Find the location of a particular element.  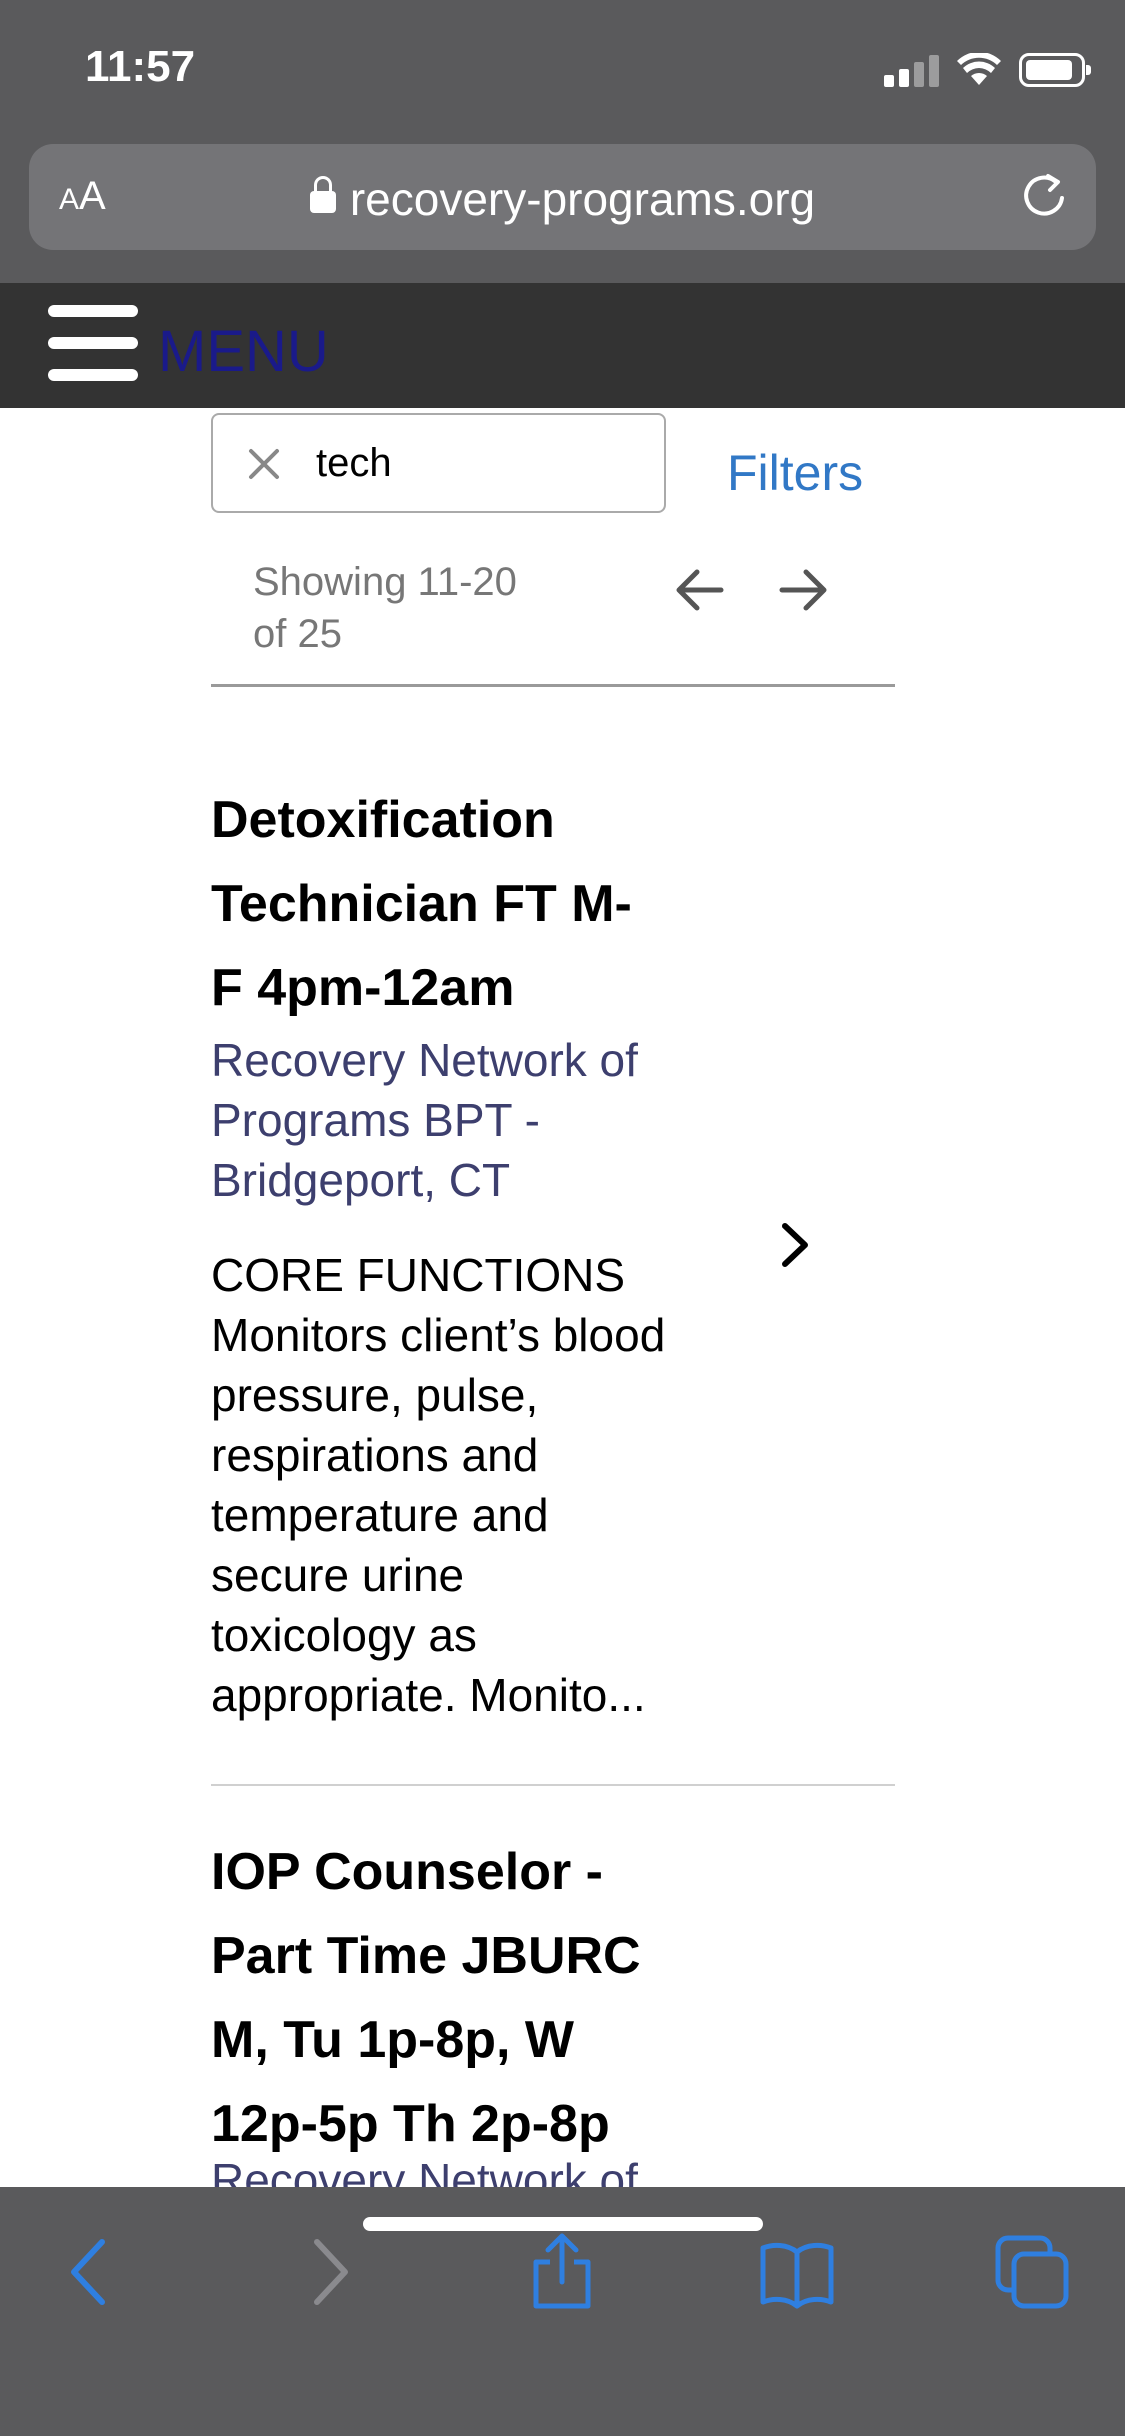

site-header: MENU is located at coordinates (562, 345).